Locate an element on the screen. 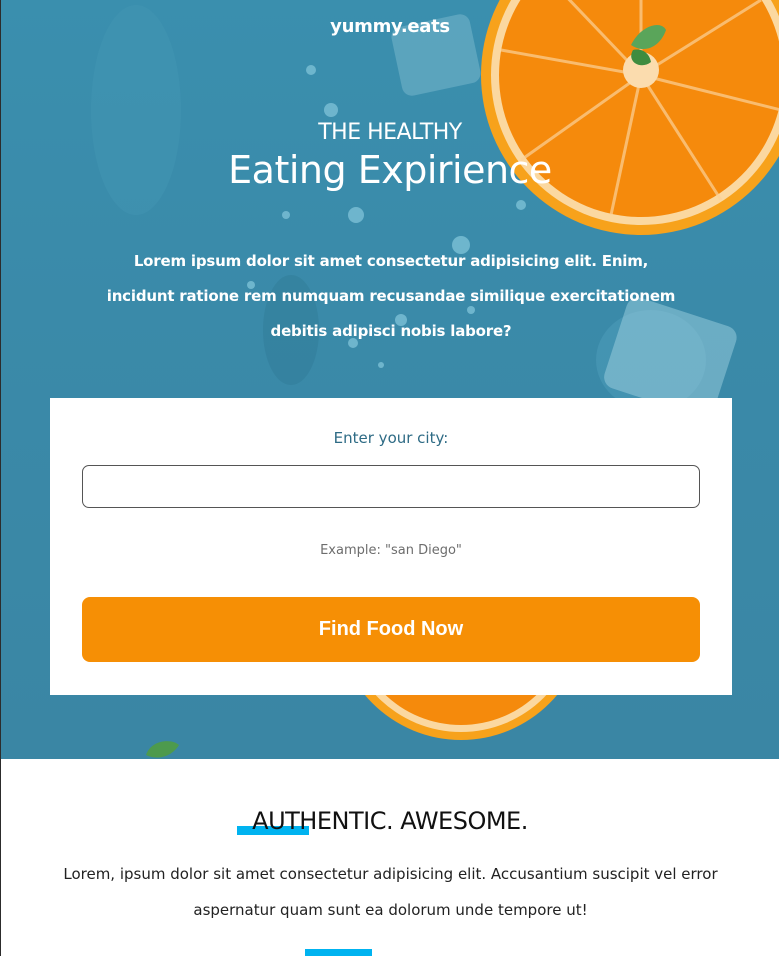 The width and height of the screenshot is (779, 956). find-food-button: Find Food Now is located at coordinates (391, 629).